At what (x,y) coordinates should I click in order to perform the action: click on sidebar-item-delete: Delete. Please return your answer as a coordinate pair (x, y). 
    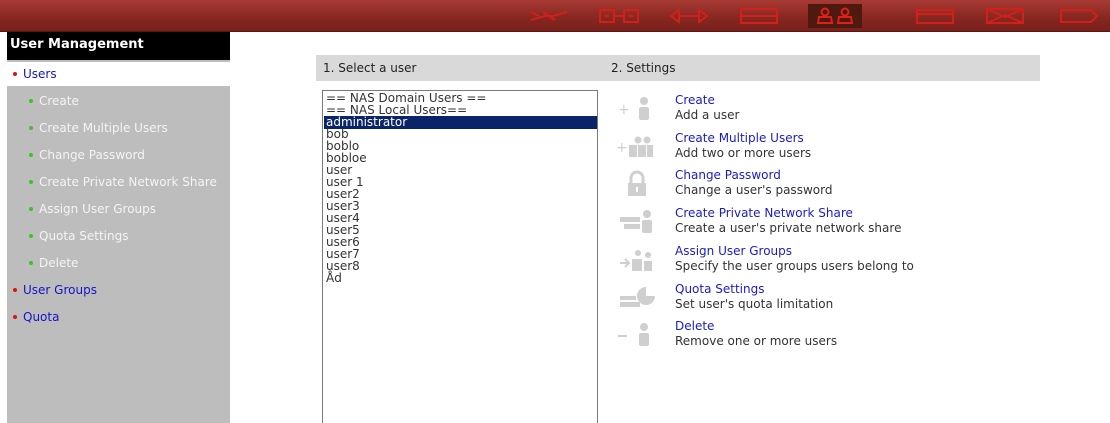
    Looking at the image, I should click on (118, 263).